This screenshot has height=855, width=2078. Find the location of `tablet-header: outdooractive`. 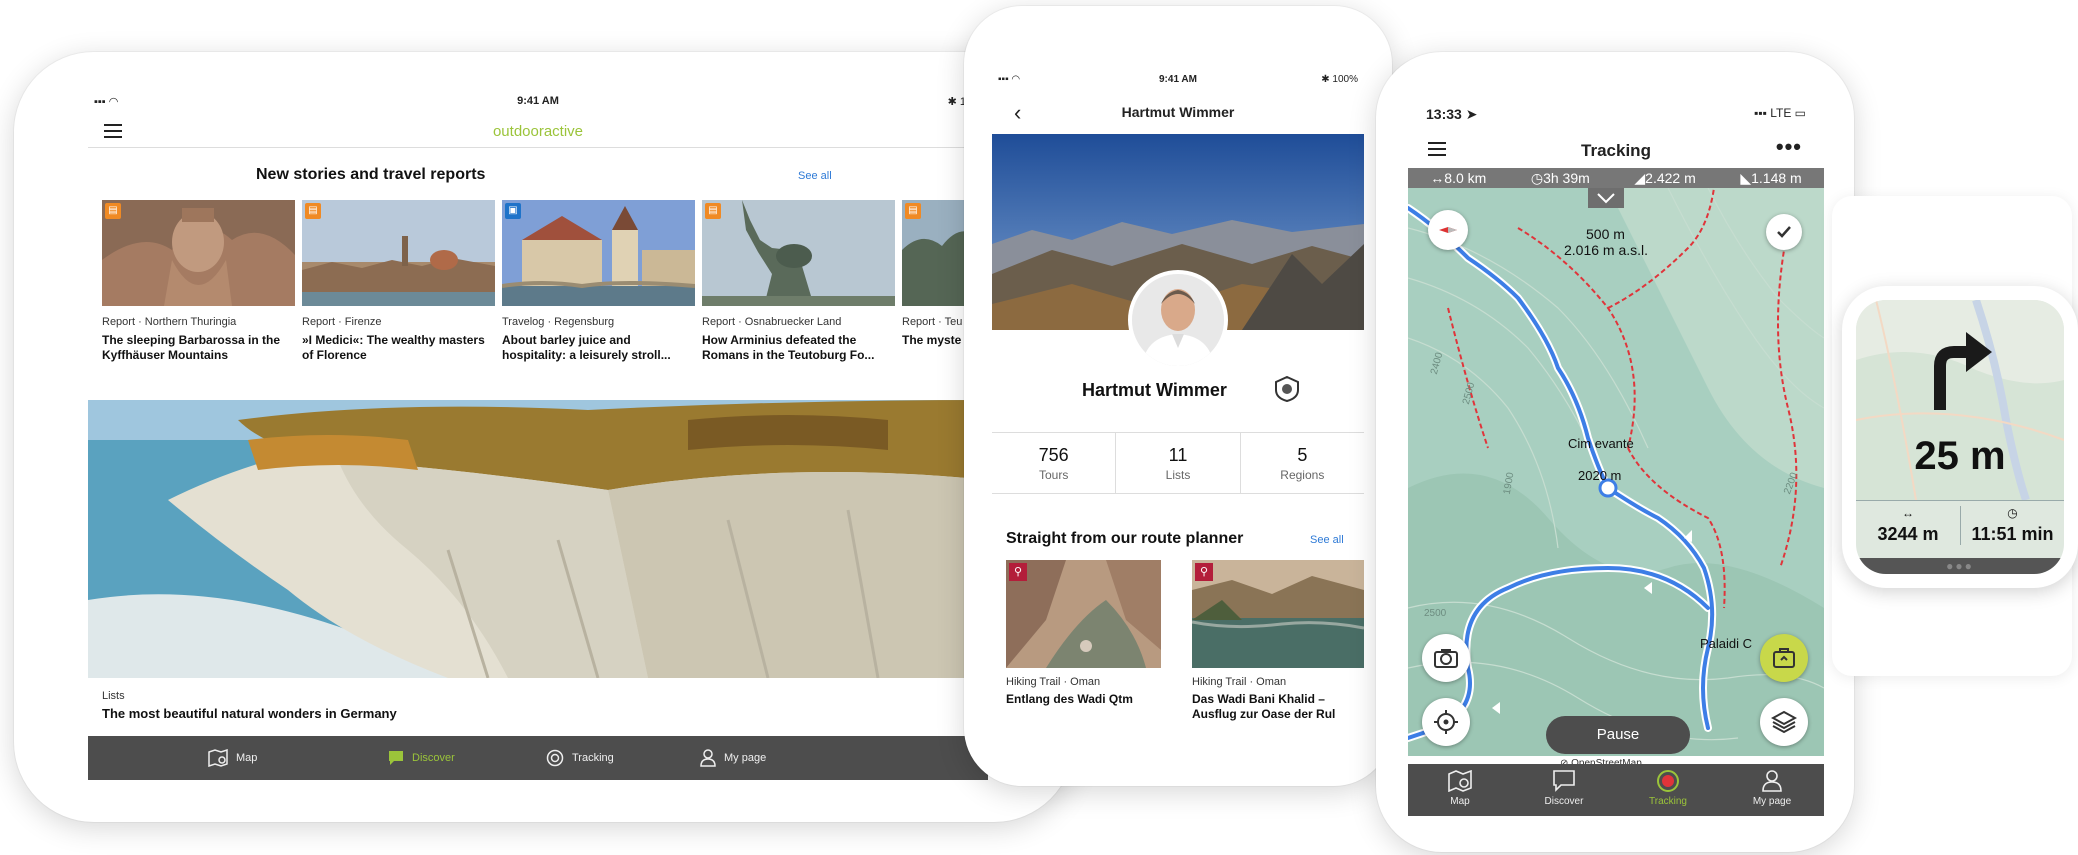

tablet-header: outdooractive is located at coordinates (538, 130).